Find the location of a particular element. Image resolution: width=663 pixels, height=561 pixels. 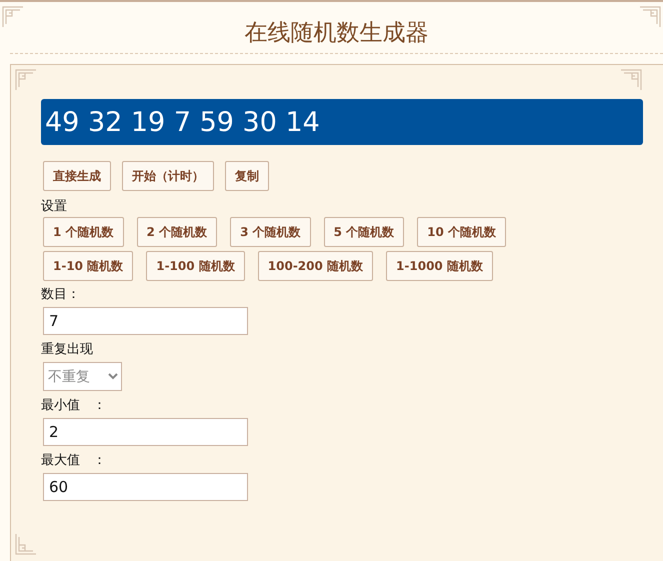

field-label: 最小值 ： is located at coordinates (74, 405).